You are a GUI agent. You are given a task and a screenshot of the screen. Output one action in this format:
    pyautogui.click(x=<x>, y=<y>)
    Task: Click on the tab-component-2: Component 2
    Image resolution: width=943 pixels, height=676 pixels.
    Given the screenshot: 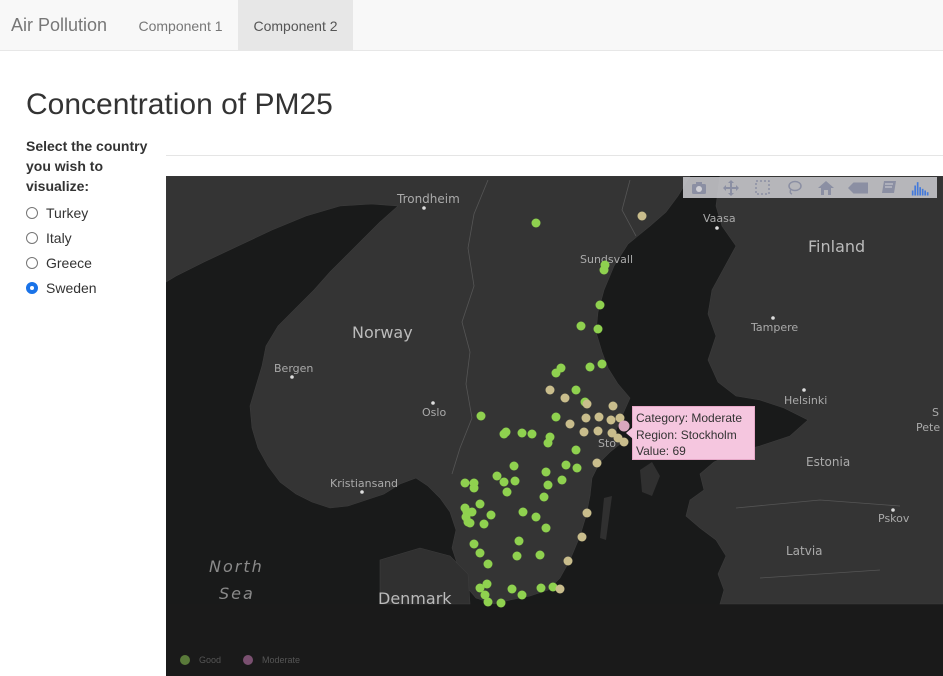 What is the action you would take?
    pyautogui.click(x=295, y=25)
    